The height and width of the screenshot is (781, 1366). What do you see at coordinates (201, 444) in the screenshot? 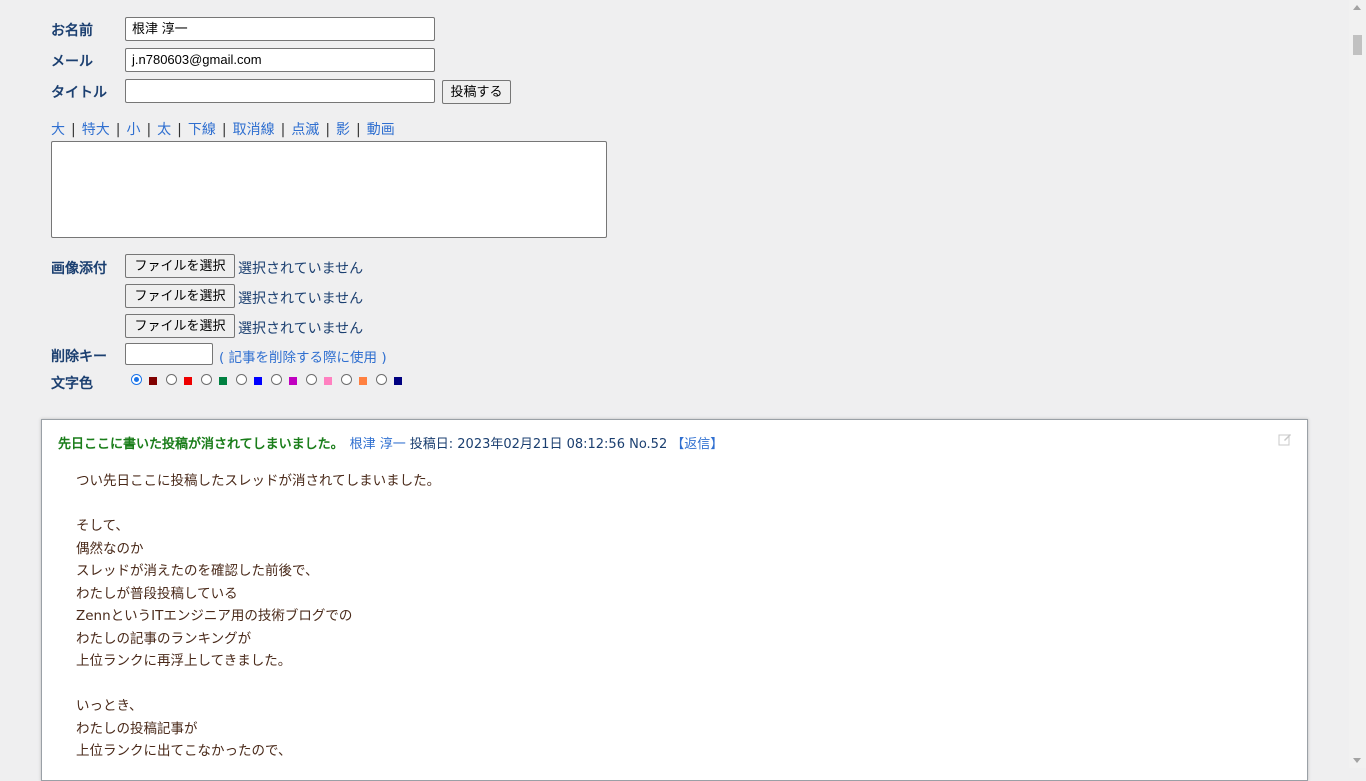
I see `post-title: 先日ここに書いた投稿が消されてしまいました。` at bounding box center [201, 444].